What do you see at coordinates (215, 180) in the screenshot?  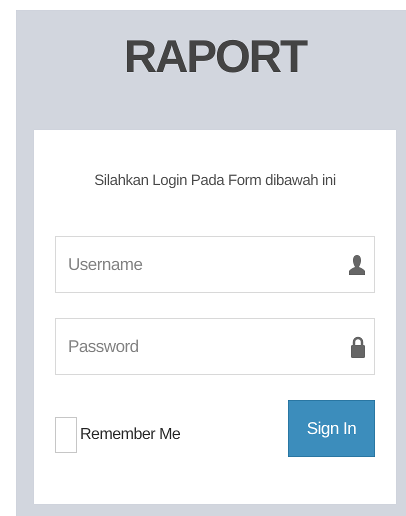 I see `login-message: Silahkan Login Pada Form dibawah ini` at bounding box center [215, 180].